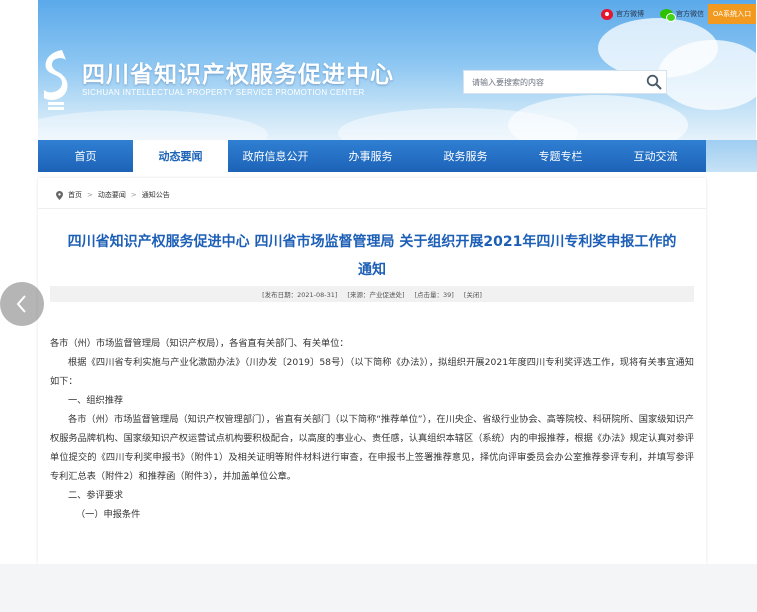 The image size is (757, 612). Describe the element at coordinates (156, 195) in the screenshot. I see `breadcrumb-notices: 通知公告` at that location.